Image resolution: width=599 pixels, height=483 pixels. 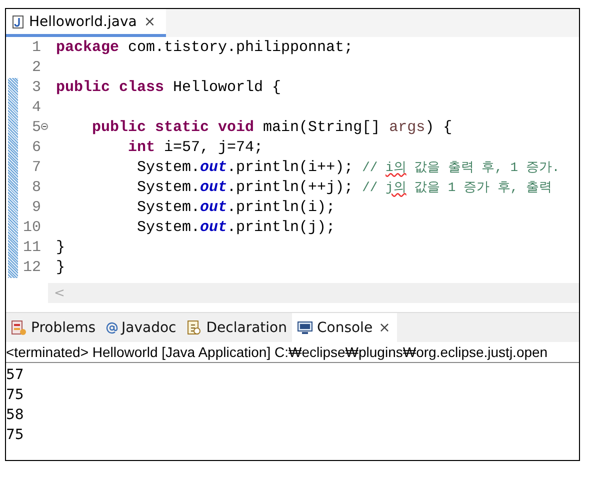 I want to click on document-icon, so click(x=194, y=328).